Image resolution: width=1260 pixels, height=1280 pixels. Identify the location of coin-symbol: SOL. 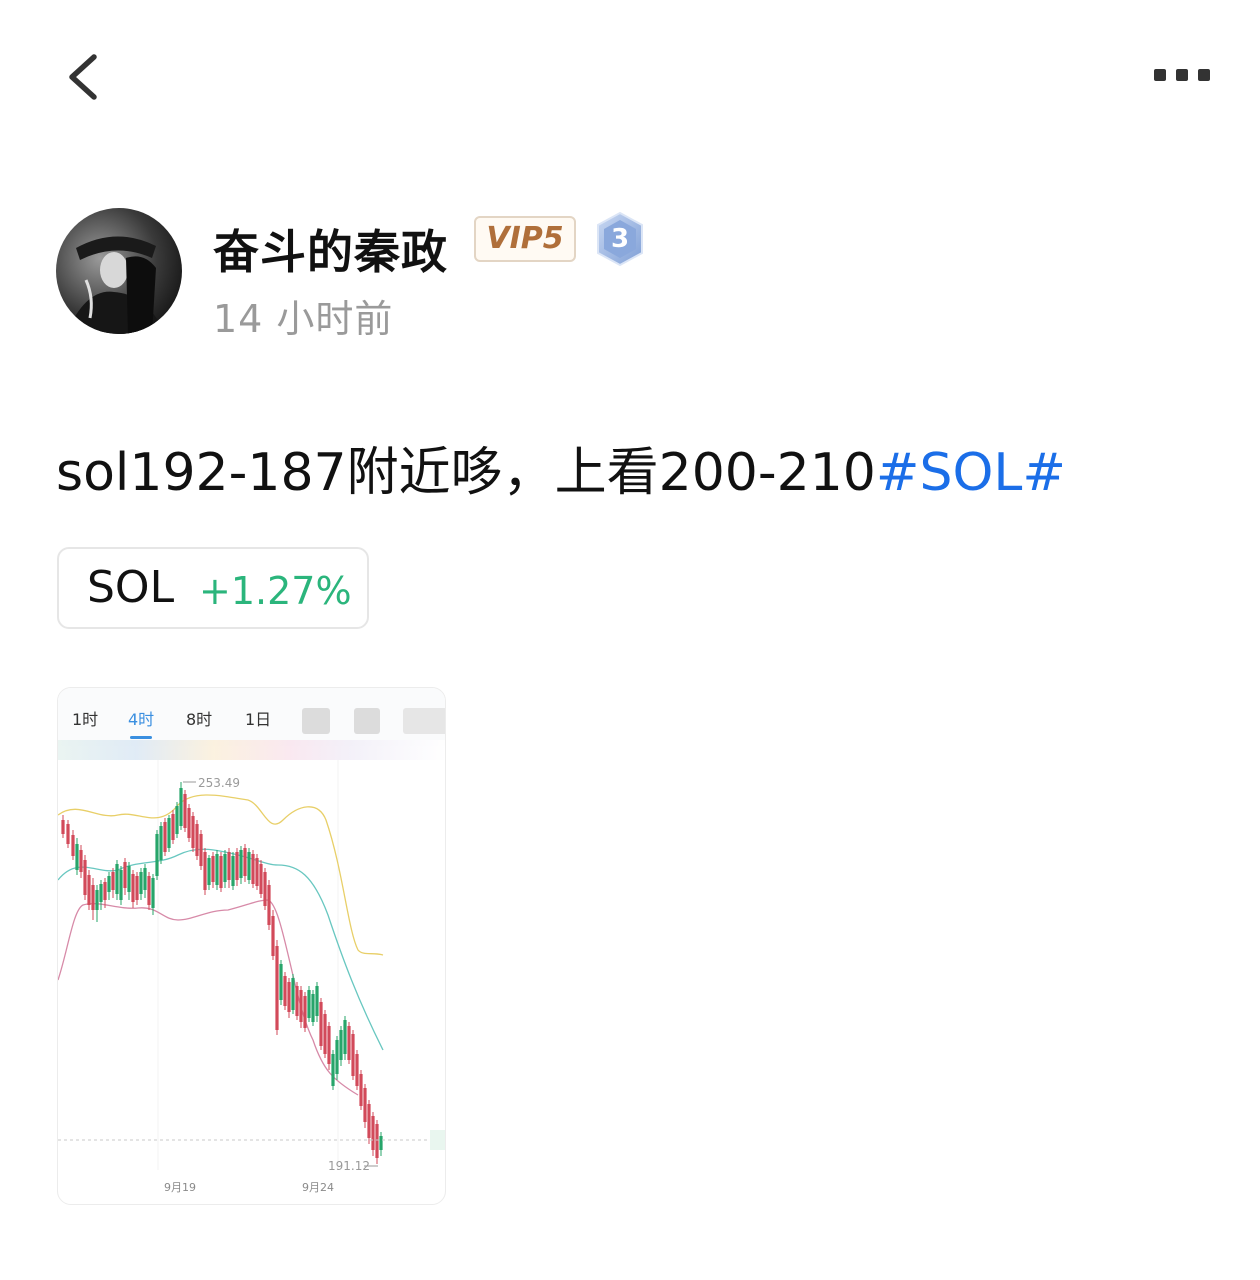
(131, 587).